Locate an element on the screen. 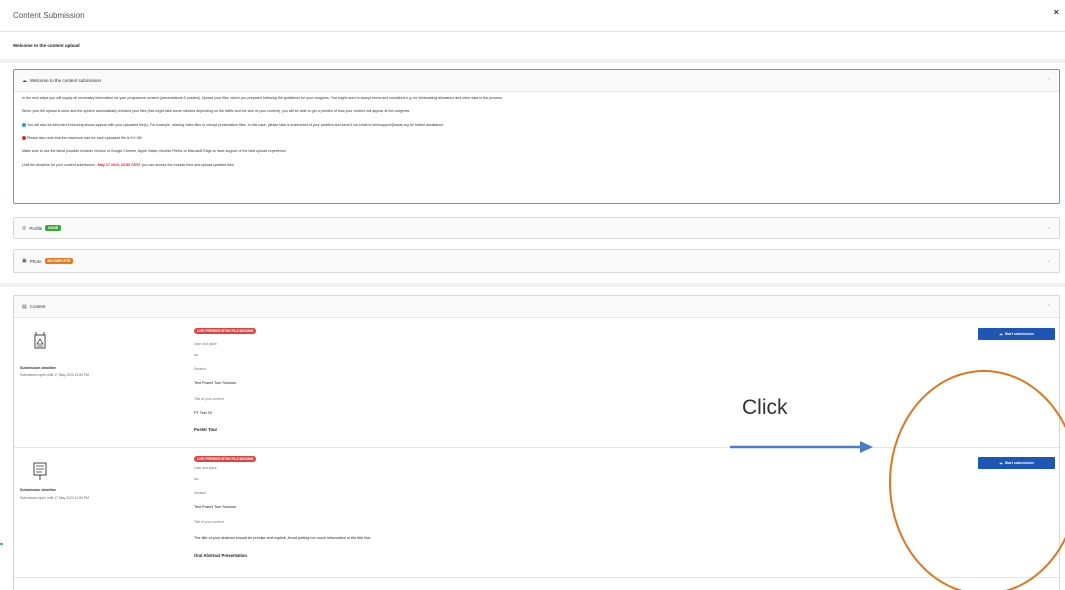 This screenshot has width=1065, height=590. content-panel-title: Content is located at coordinates (37, 306).